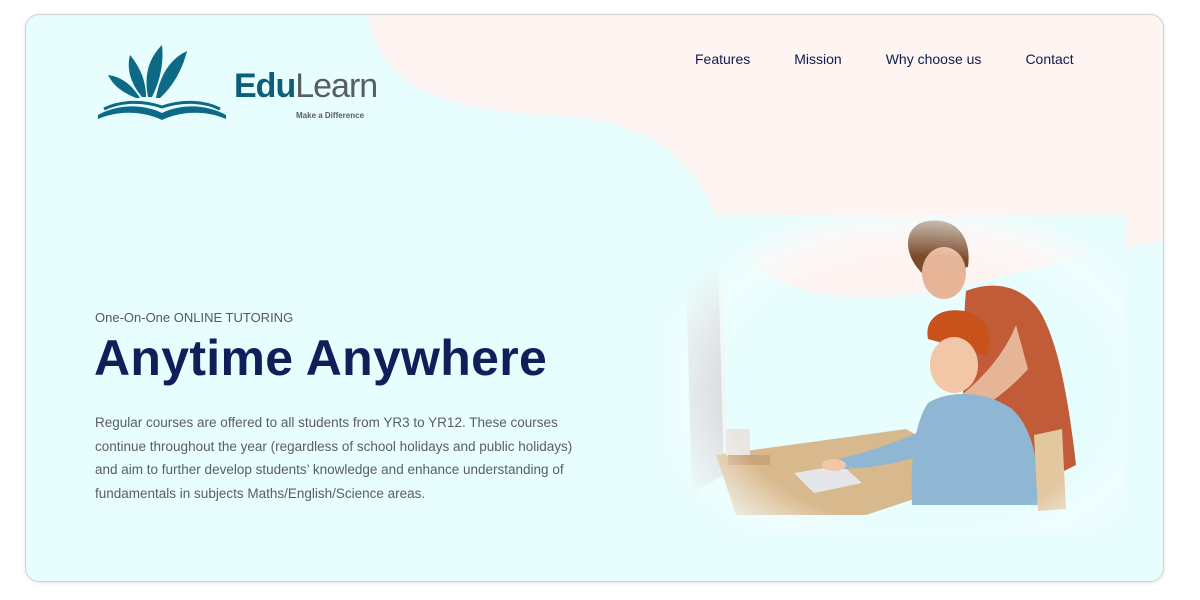 Image resolution: width=1200 pixels, height=600 pixels. I want to click on main-nav: Features Mission Why choose us Contact, so click(884, 59).